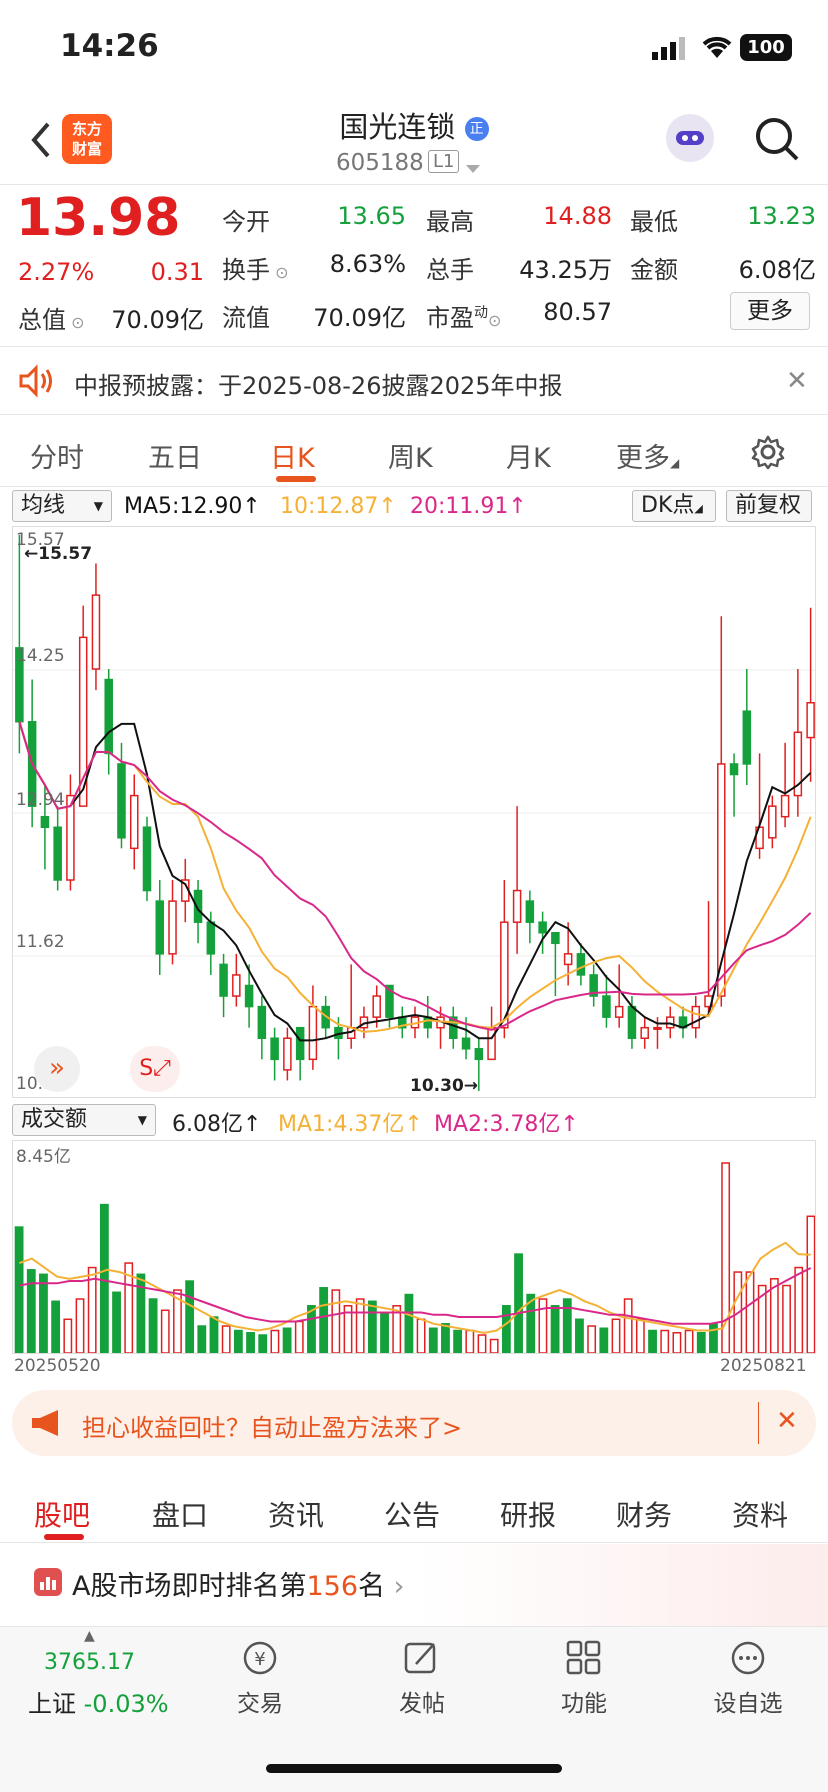 The height and width of the screenshot is (1792, 828). Describe the element at coordinates (260, 1678) in the screenshot. I see `trade-nav: ¥ 交易` at that location.